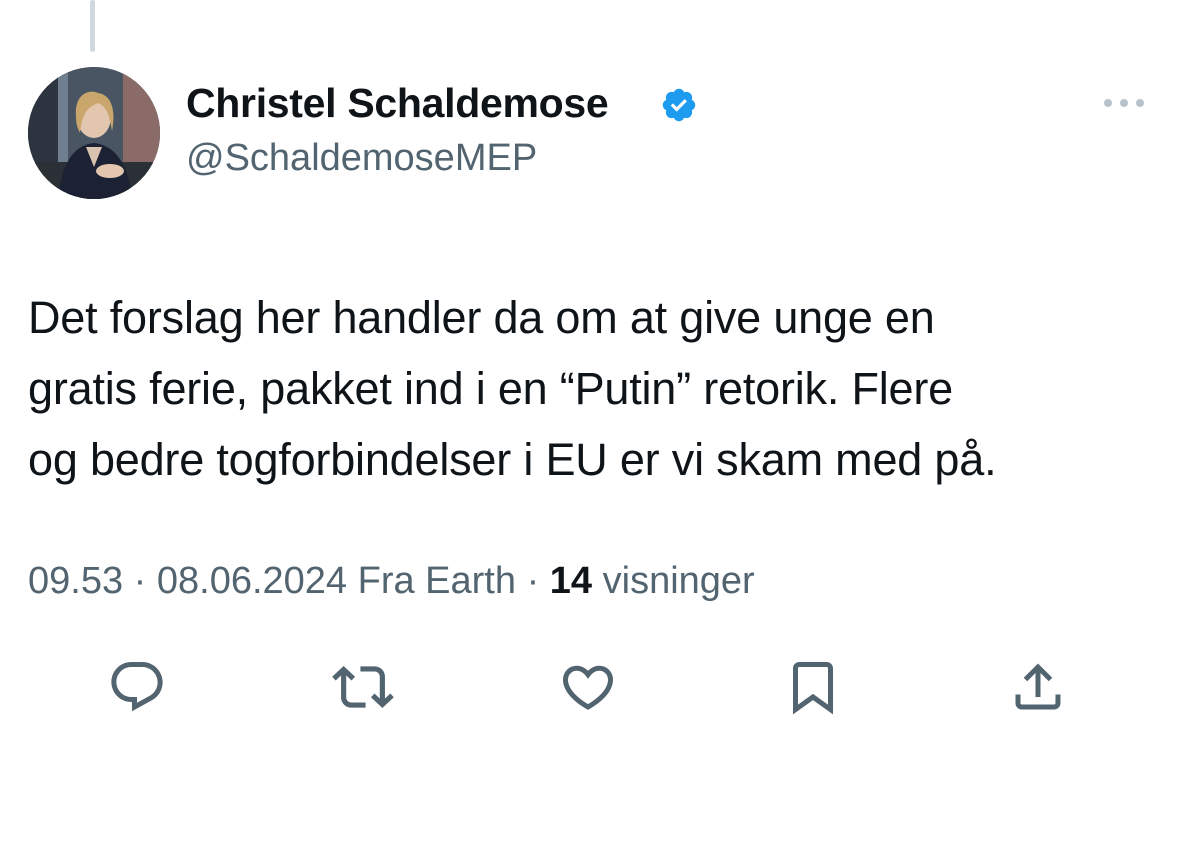 The image size is (1179, 845). I want to click on profile-photo, so click(94, 133).